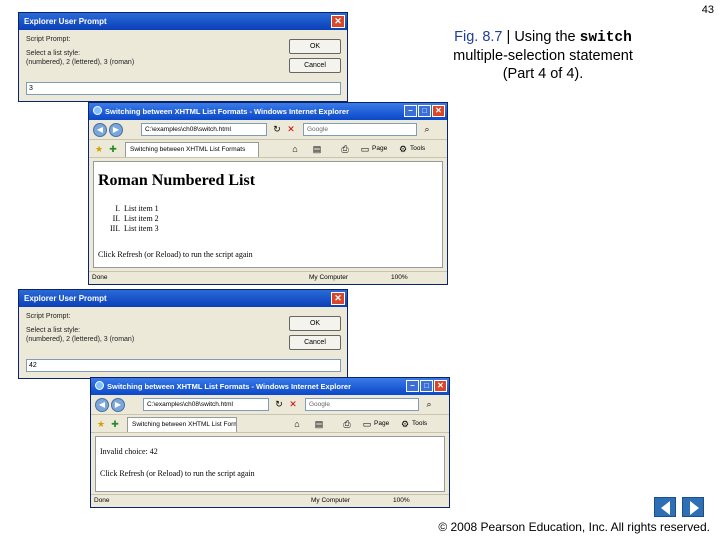 Image resolution: width=720 pixels, height=540 pixels. What do you see at coordinates (183, 21) in the screenshot?
I see `dialog-titlebar: Explorer User Prompt ✕` at bounding box center [183, 21].